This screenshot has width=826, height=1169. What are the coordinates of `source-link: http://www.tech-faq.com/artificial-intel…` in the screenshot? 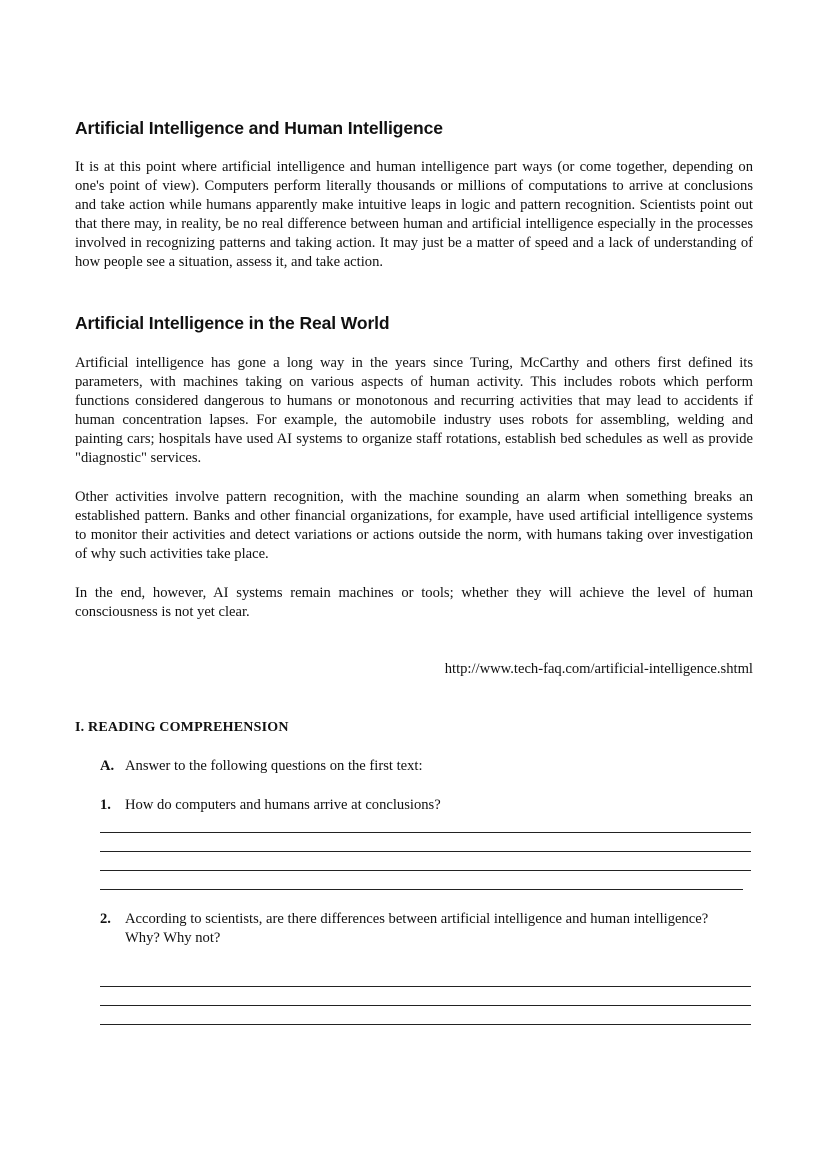 It's located at (599, 669).